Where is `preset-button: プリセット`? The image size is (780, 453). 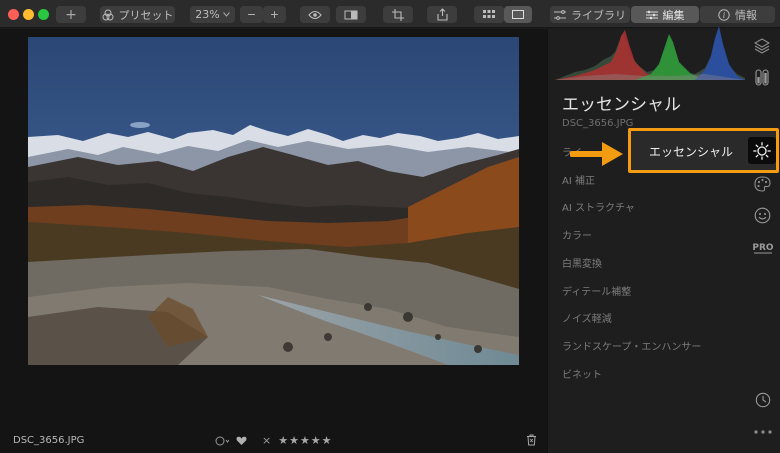
preset-button: プリセット is located at coordinates (137, 14).